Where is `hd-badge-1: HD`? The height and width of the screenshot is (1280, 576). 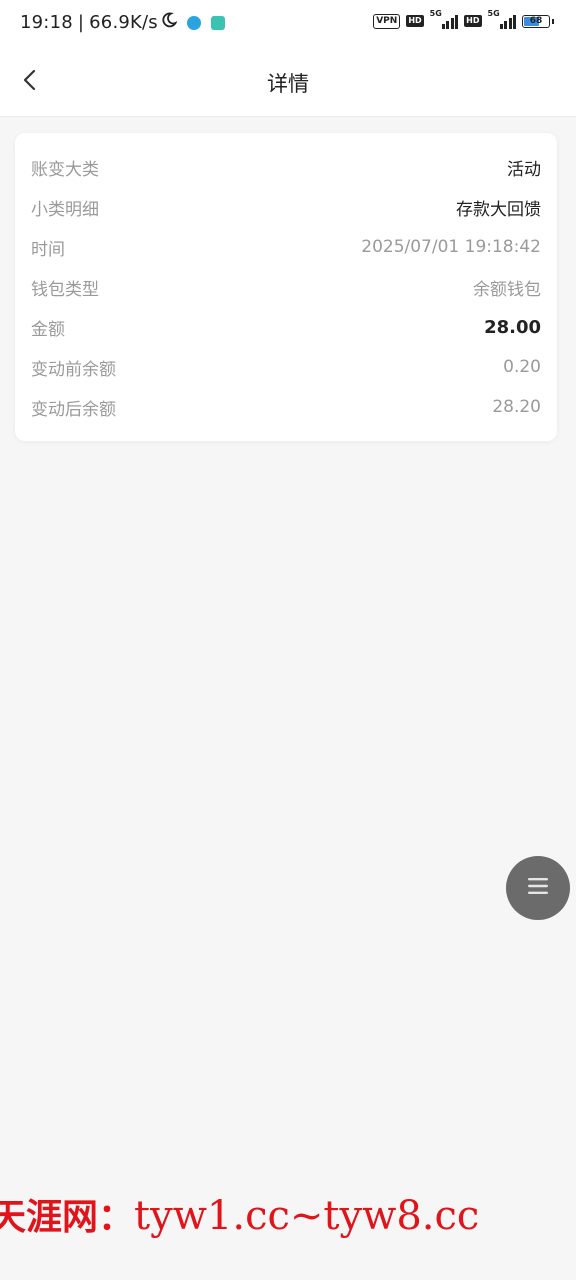 hd-badge-1: HD is located at coordinates (415, 21).